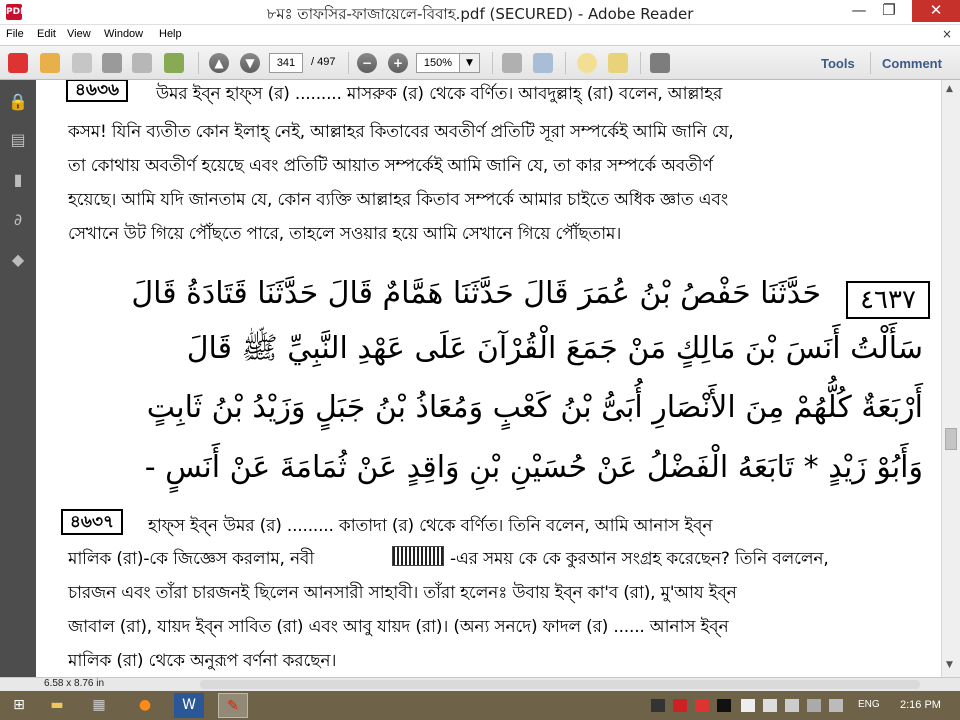  Describe the element at coordinates (889, 11) in the screenshot. I see `maximize-button: ❐` at that location.